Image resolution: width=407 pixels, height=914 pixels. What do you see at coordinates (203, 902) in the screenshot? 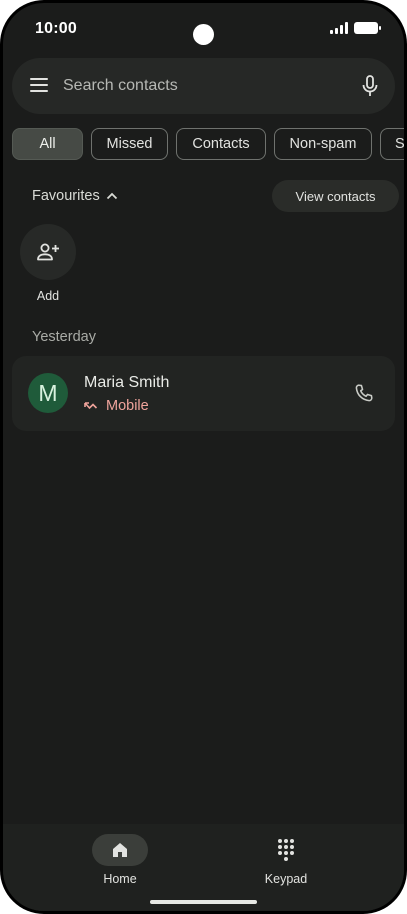
I see `home-indicator` at bounding box center [203, 902].